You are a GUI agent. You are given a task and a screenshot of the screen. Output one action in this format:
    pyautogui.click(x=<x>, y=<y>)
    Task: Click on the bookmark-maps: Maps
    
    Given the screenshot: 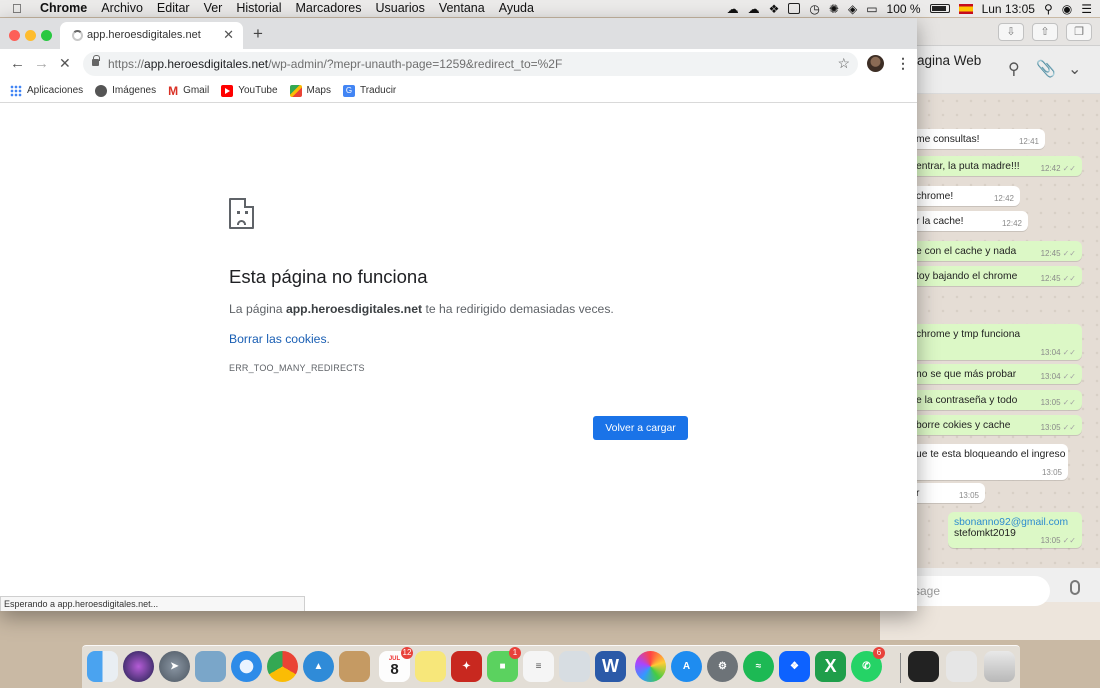 What is the action you would take?
    pyautogui.click(x=310, y=90)
    